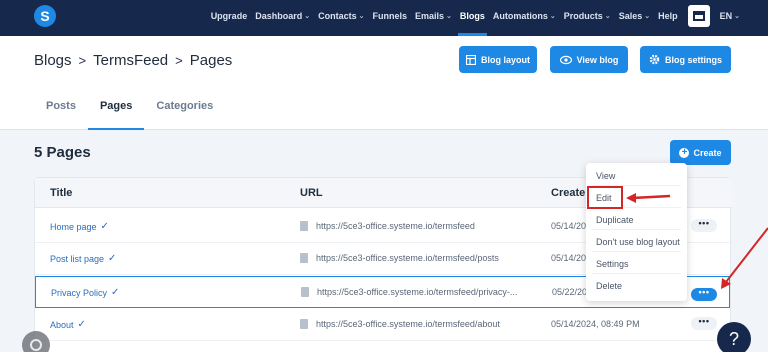  Describe the element at coordinates (746, 255) in the screenshot. I see `arrow-to-actions` at that location.